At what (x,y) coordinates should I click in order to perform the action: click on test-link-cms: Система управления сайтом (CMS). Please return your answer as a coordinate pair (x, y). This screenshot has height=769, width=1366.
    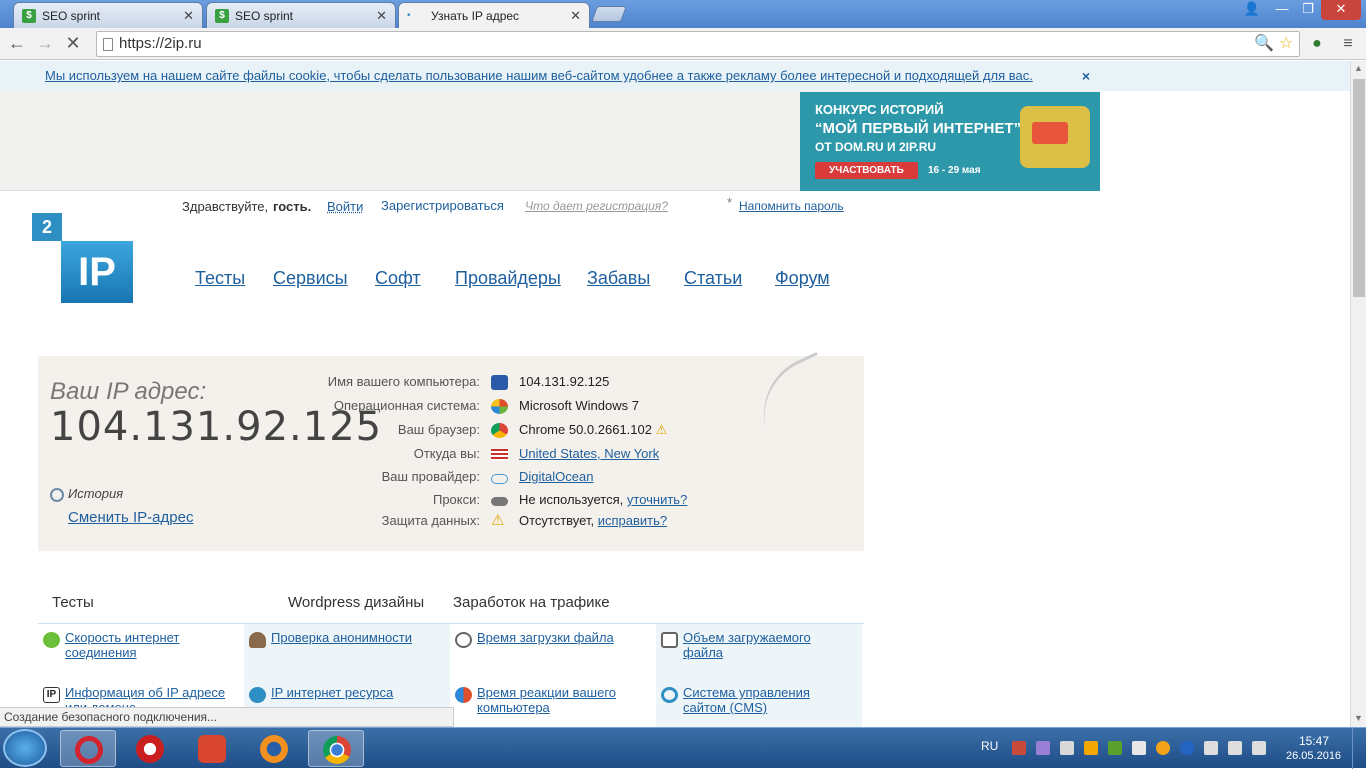
    Looking at the image, I should click on (768, 700).